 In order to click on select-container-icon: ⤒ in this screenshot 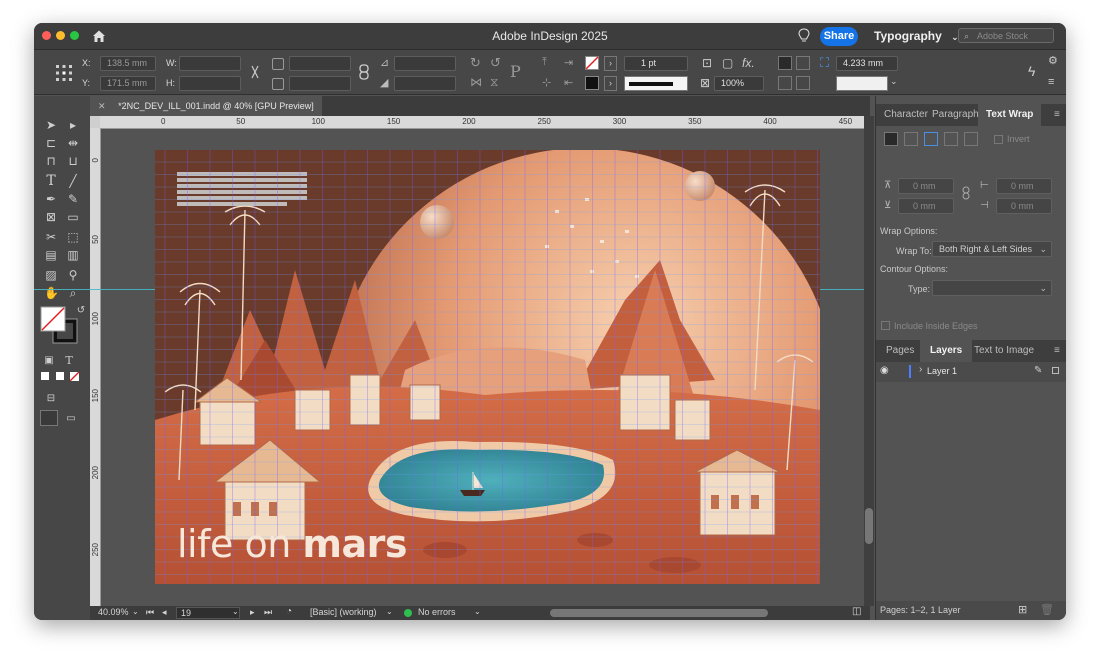, I will do `click(544, 62)`.